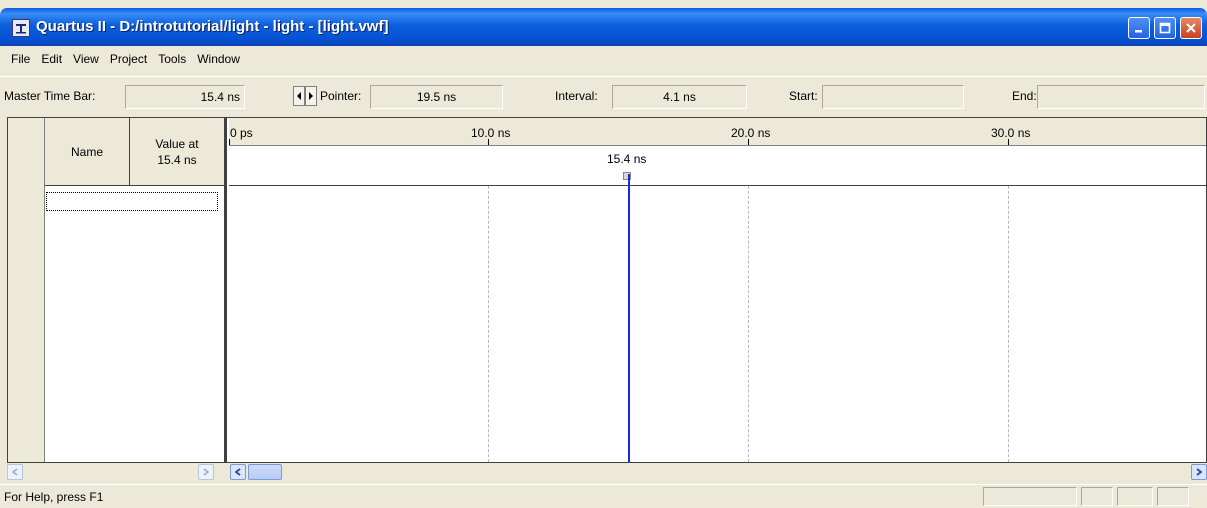  What do you see at coordinates (1121, 97) in the screenshot?
I see `end-field` at bounding box center [1121, 97].